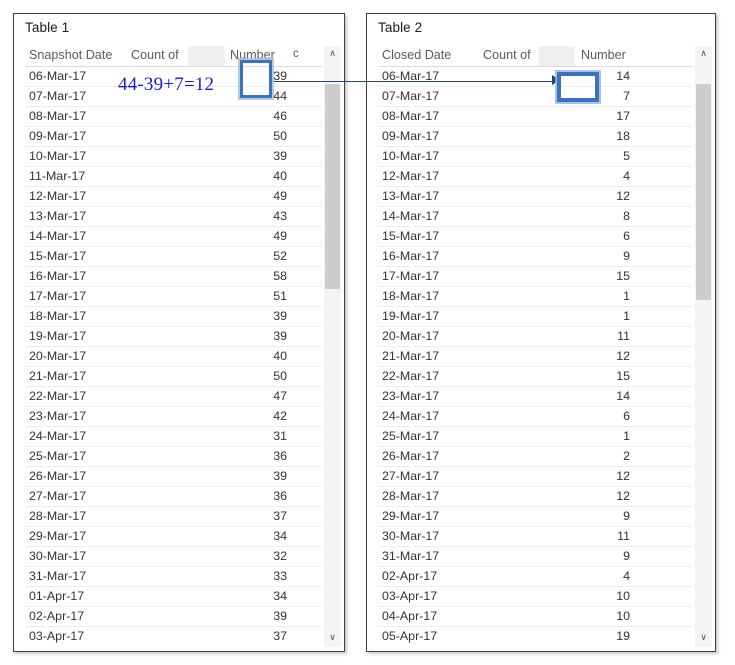 This screenshot has height=665, width=735. I want to click on table-row: 06-Mar-17 14, so click(535, 77).